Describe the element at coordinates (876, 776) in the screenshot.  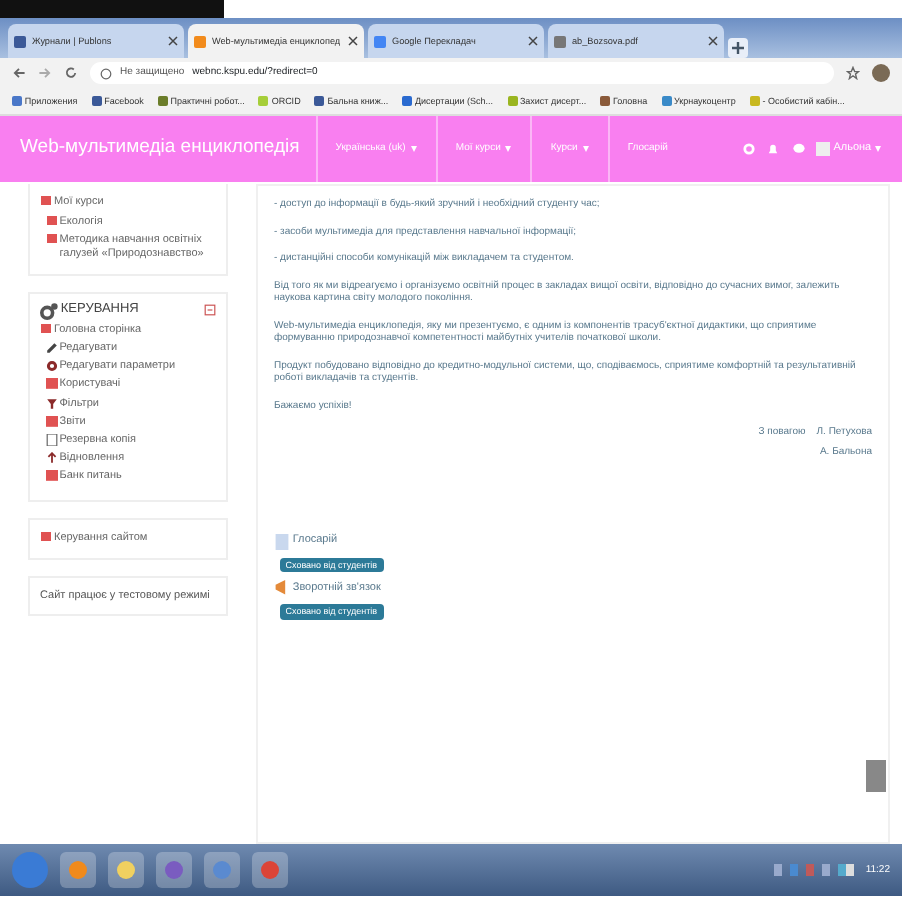
I see `scrollbar-thumb` at that location.